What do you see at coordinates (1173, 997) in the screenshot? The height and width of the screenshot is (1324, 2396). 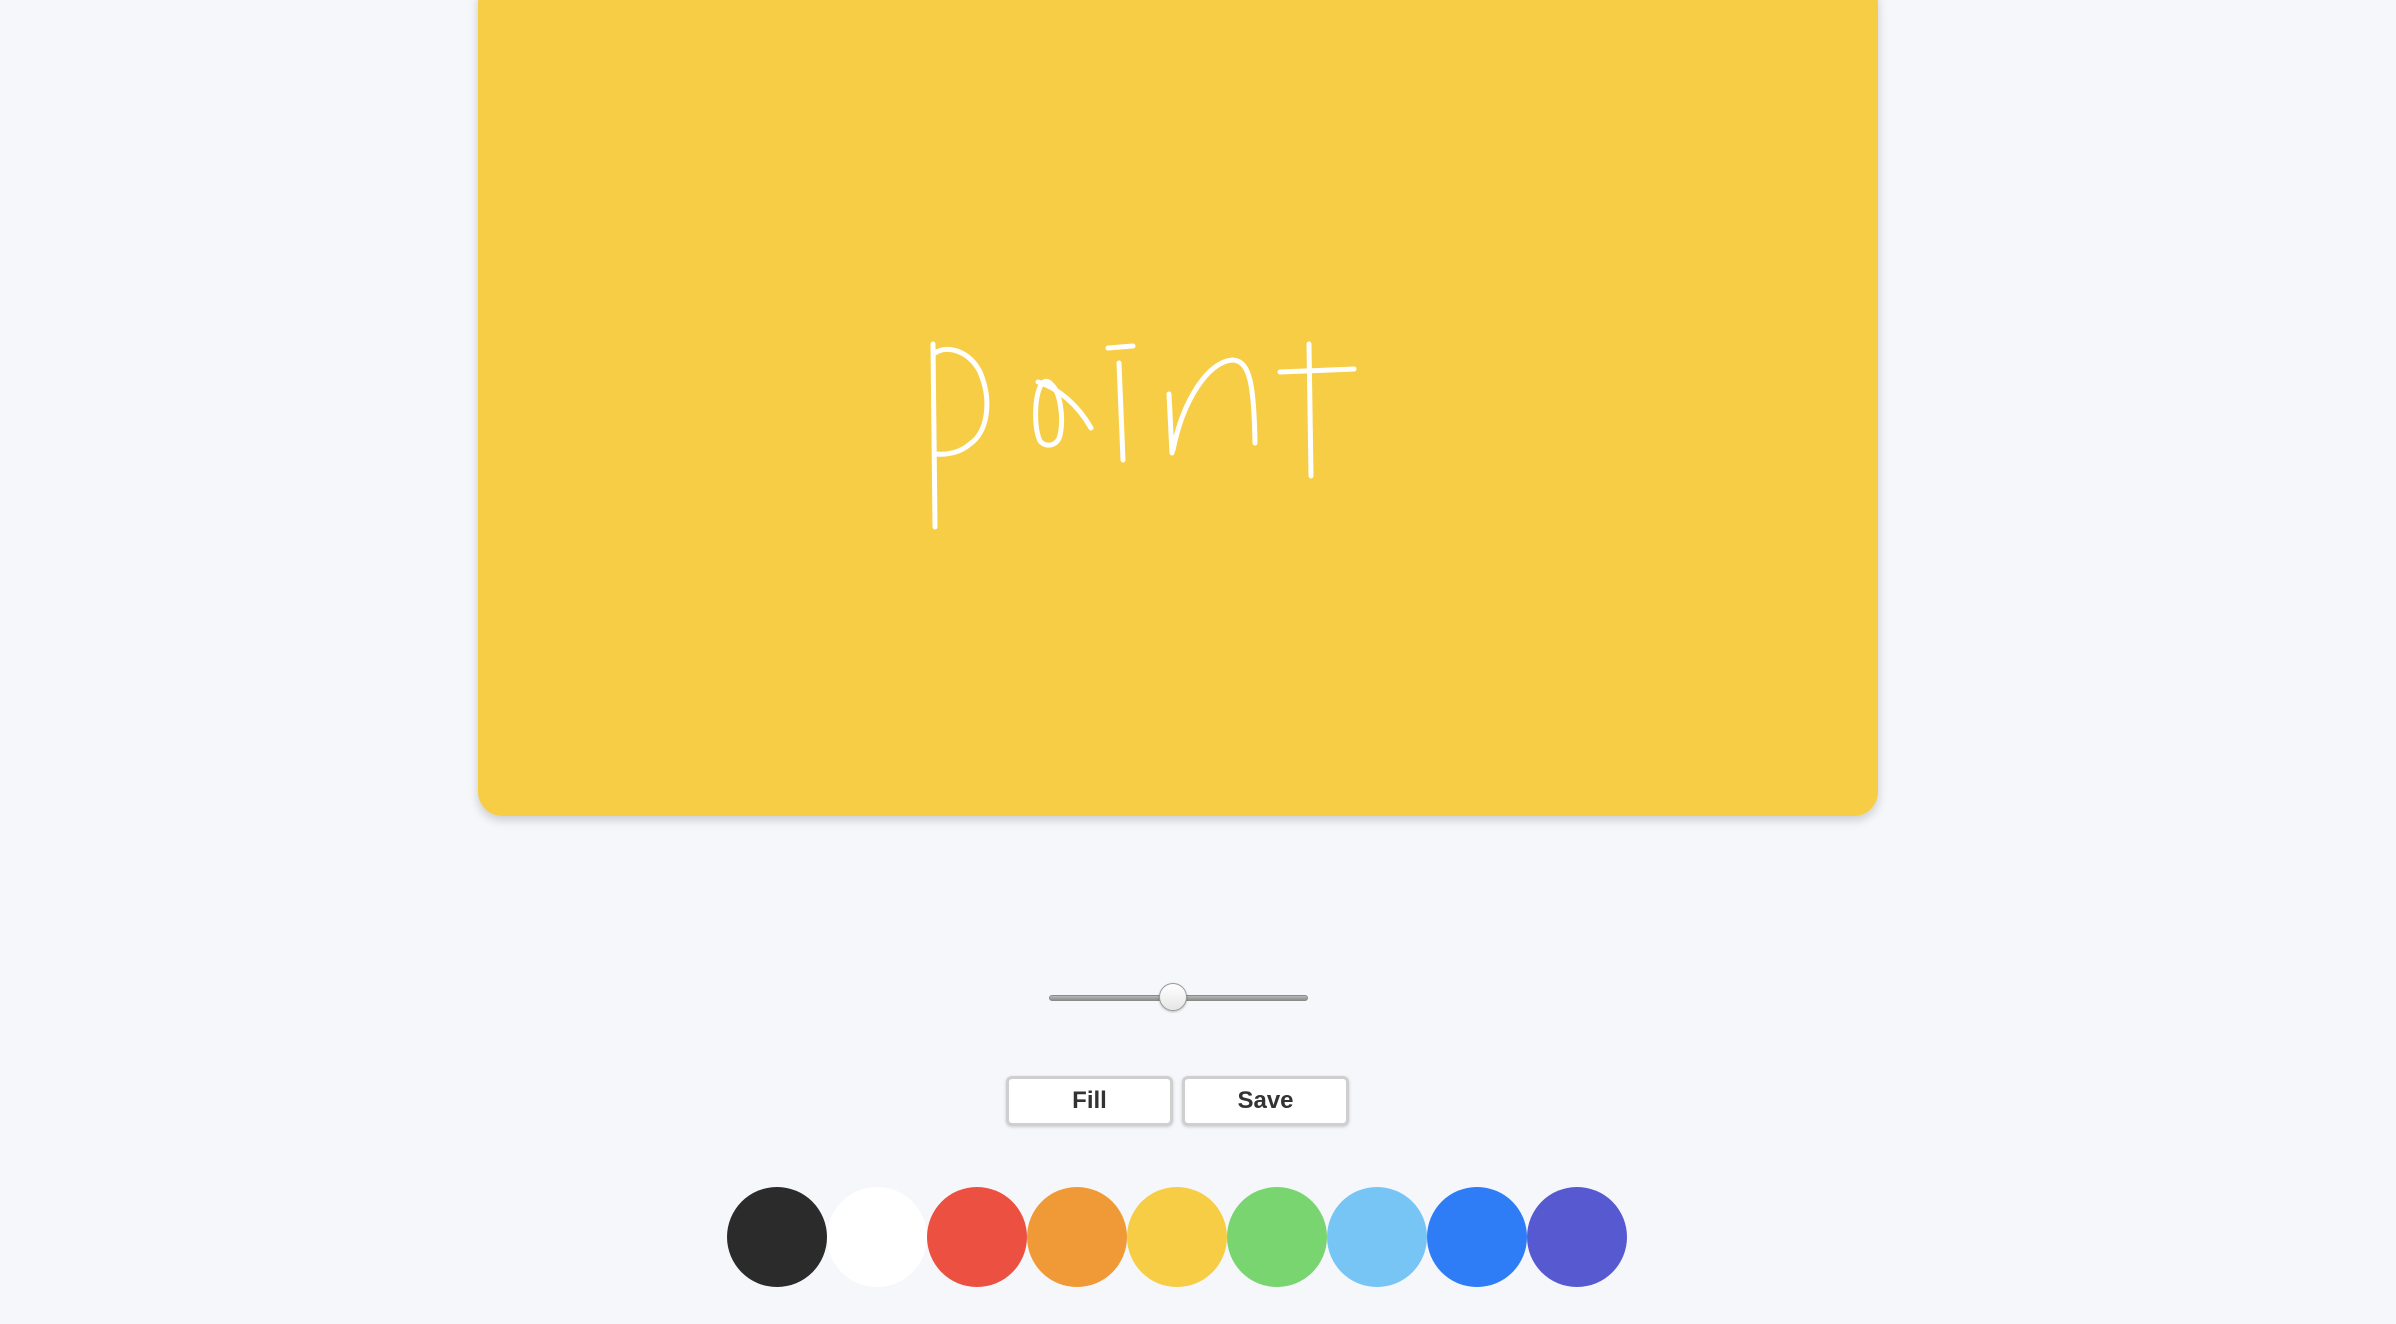 I see `slider-thumb` at bounding box center [1173, 997].